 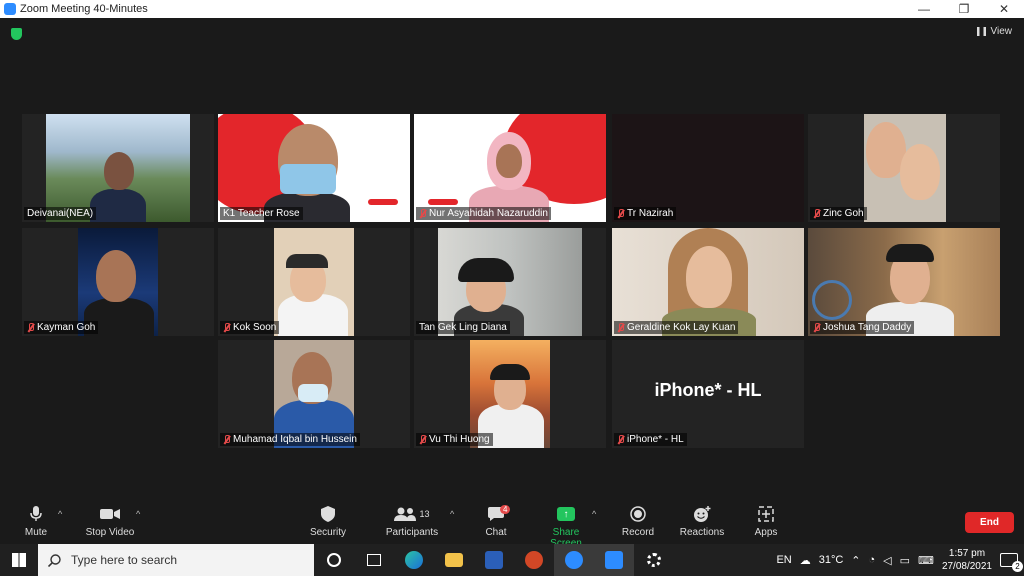 I want to click on keyboard-icon: ⌨, so click(x=926, y=560).